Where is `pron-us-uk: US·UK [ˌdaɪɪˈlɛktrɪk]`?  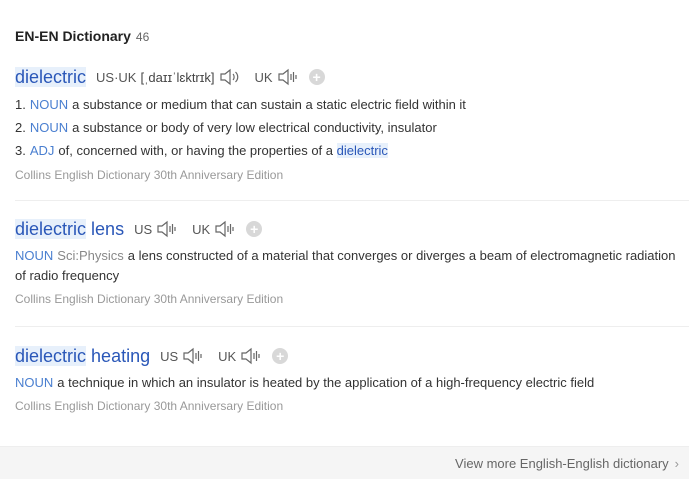 pron-us-uk: US·UK [ˌdaɪɪˈlɛktrɪk] is located at coordinates (168, 77).